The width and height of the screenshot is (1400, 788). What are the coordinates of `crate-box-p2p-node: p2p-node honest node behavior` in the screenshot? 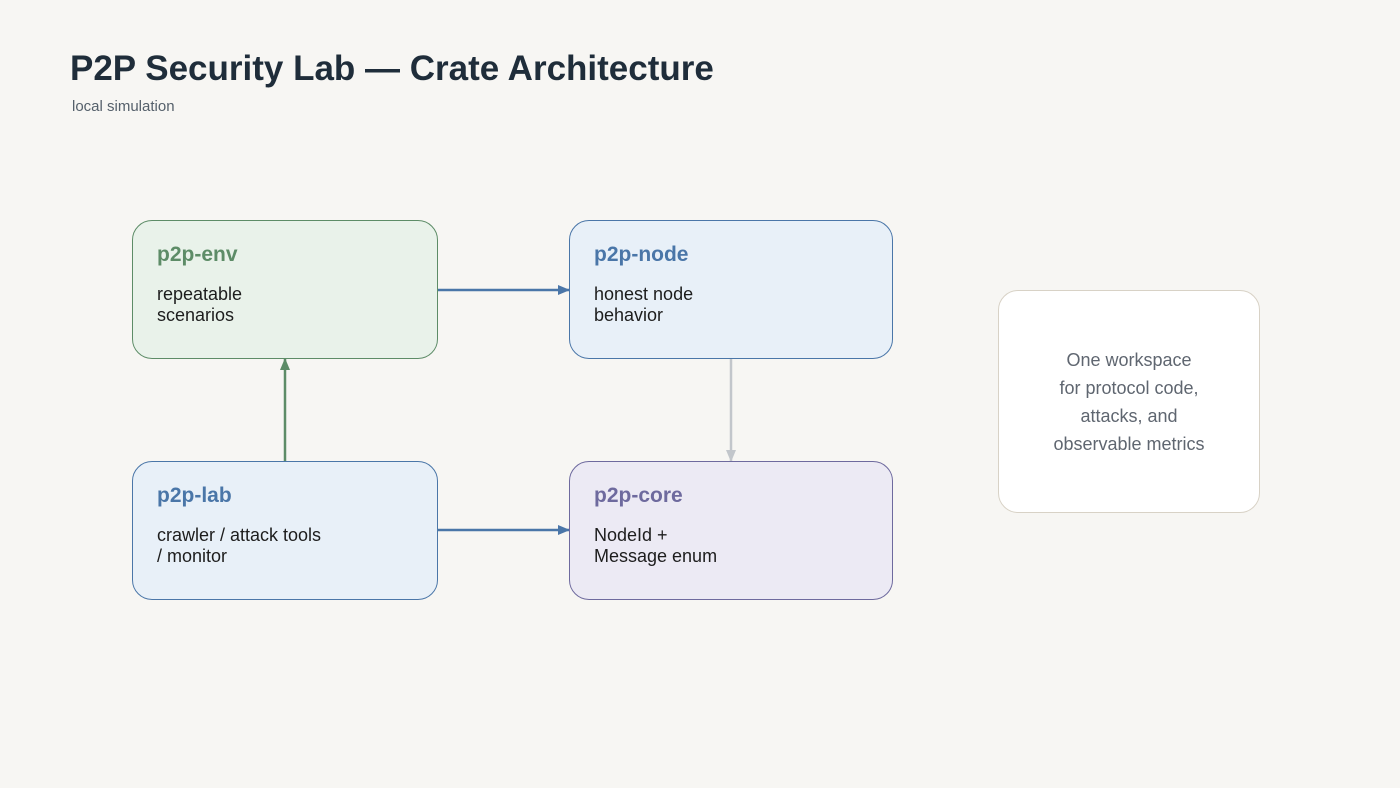 It's located at (731, 289).